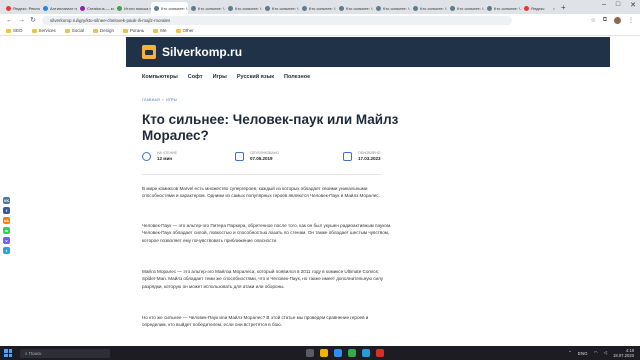 This screenshot has height=360, width=640. Describe the element at coordinates (352, 353) in the screenshot. I see `chrome-icon` at that location.